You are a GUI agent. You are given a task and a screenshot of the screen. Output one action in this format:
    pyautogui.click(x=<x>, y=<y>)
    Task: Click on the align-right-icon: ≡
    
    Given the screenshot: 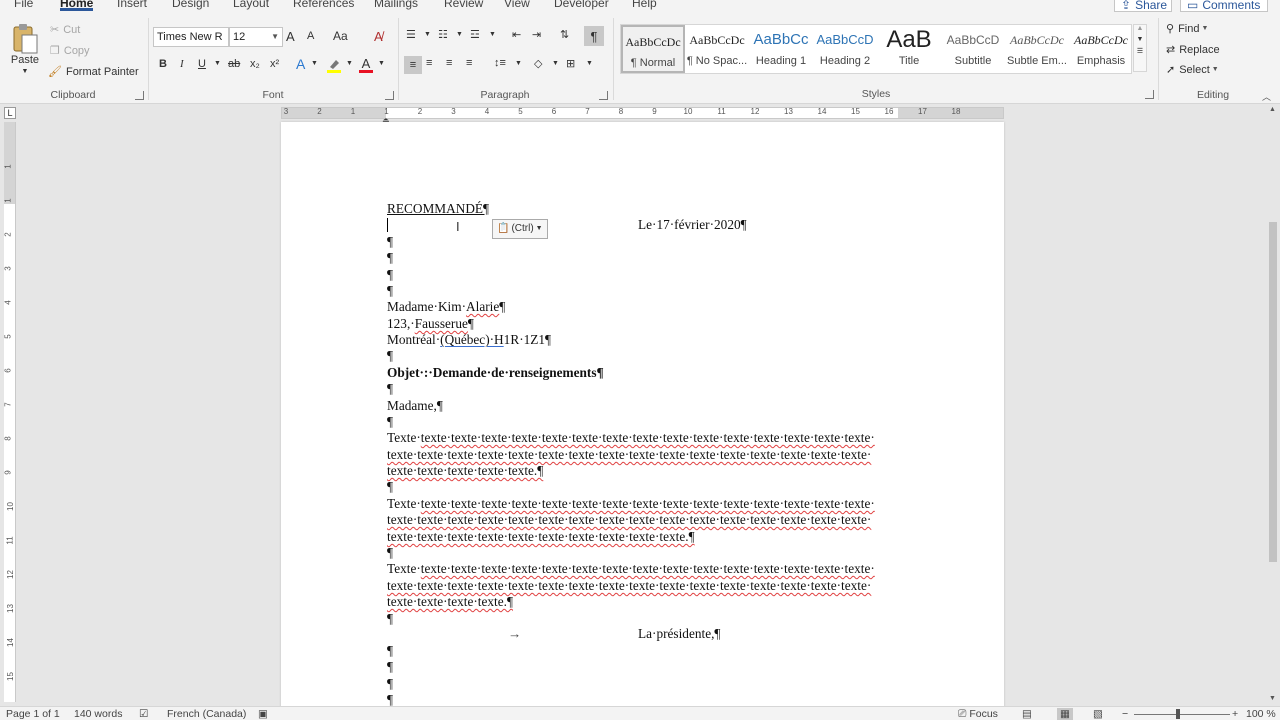 What is the action you would take?
    pyautogui.click(x=449, y=63)
    